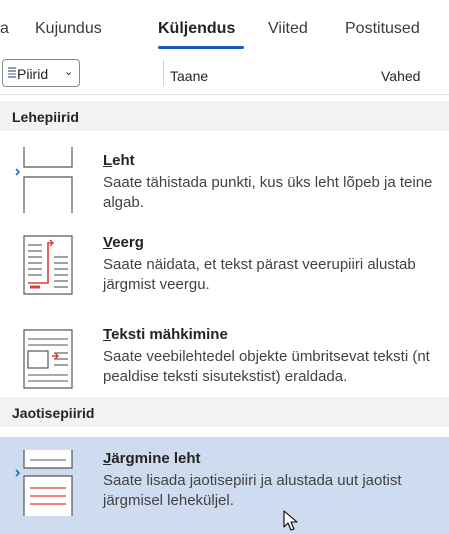  What do you see at coordinates (196, 29) in the screenshot?
I see `tab-kuljendus: Küljendus` at bounding box center [196, 29].